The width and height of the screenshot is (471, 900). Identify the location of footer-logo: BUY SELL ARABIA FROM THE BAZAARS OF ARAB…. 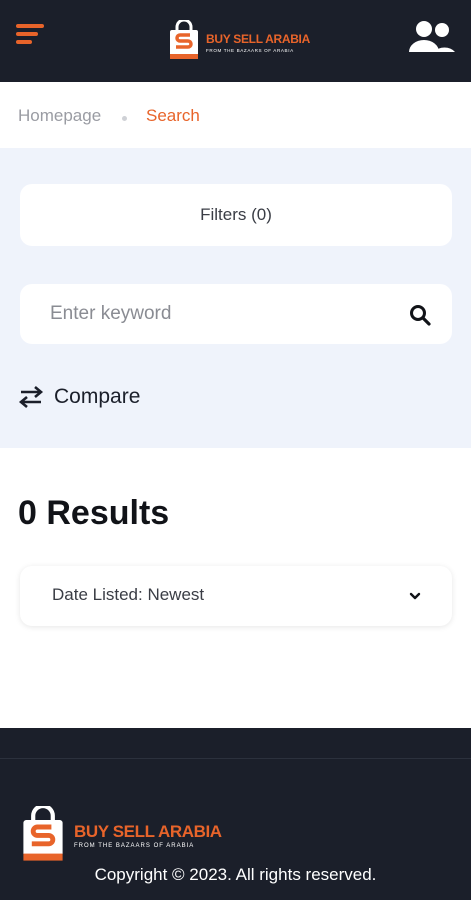
(125, 834).